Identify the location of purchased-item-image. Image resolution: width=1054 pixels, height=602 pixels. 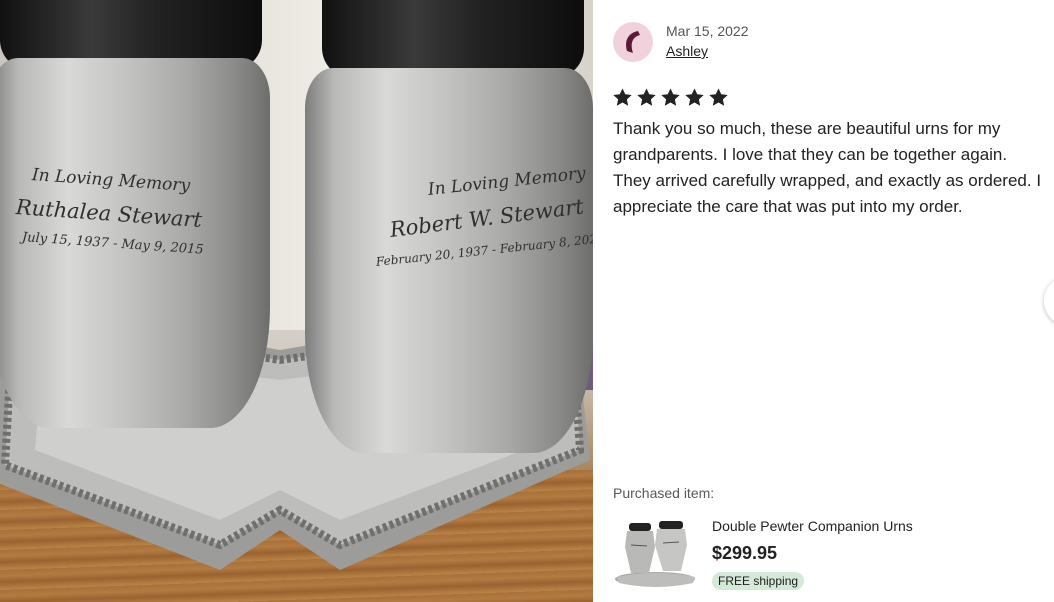
(655, 554).